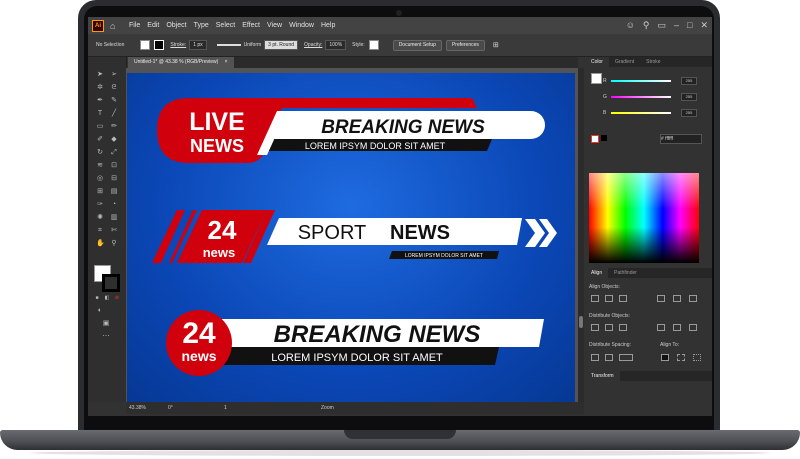 This screenshot has width=800, height=459. What do you see at coordinates (581, 235) in the screenshot?
I see `vertical-scrollbar` at bounding box center [581, 235].